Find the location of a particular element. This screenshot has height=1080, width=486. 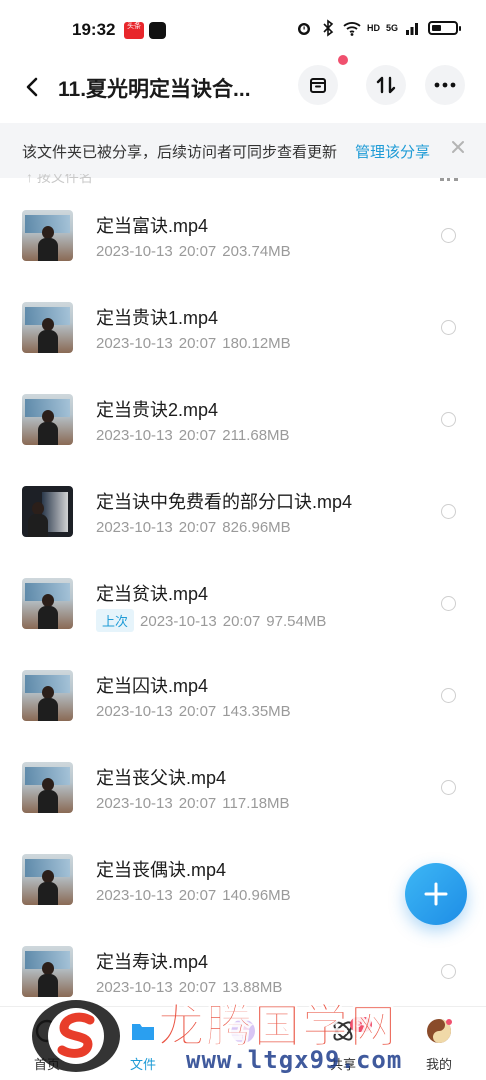

file-meta: 上次 2023-10-13 20:07 97.54MB is located at coordinates (214, 620).